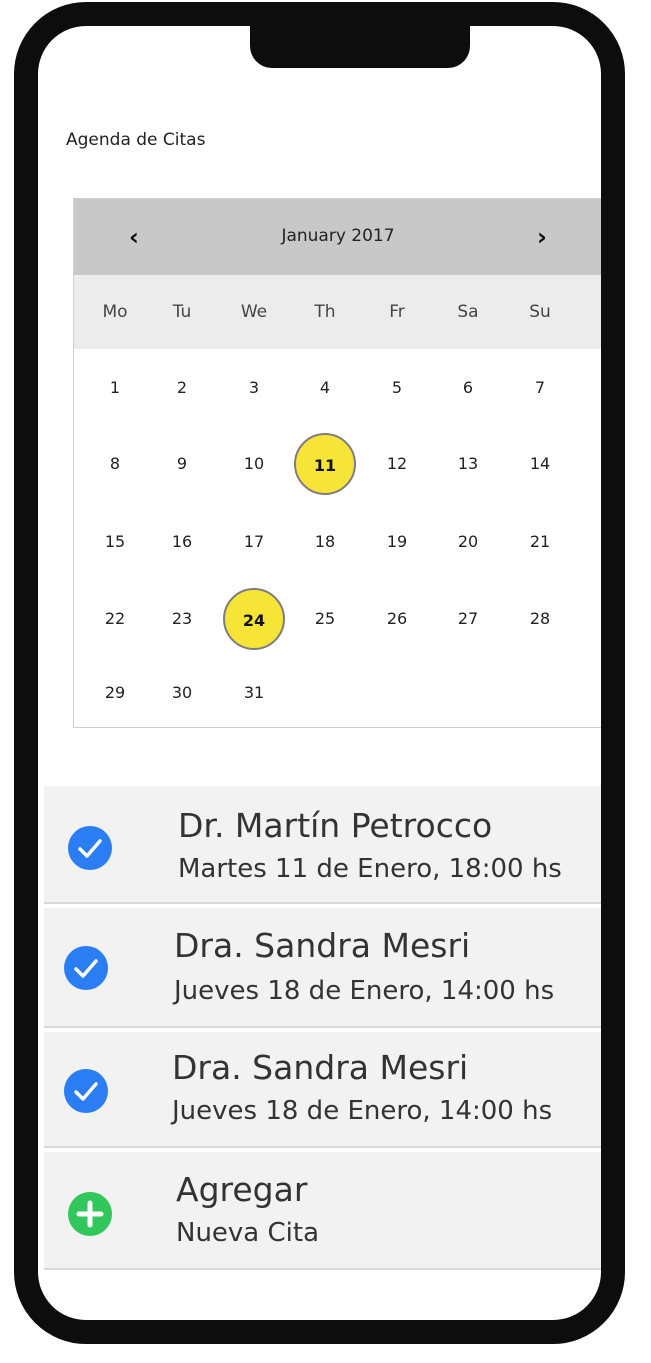  I want to click on calendar-header: ‹ January 2017 ›, so click(337, 237).